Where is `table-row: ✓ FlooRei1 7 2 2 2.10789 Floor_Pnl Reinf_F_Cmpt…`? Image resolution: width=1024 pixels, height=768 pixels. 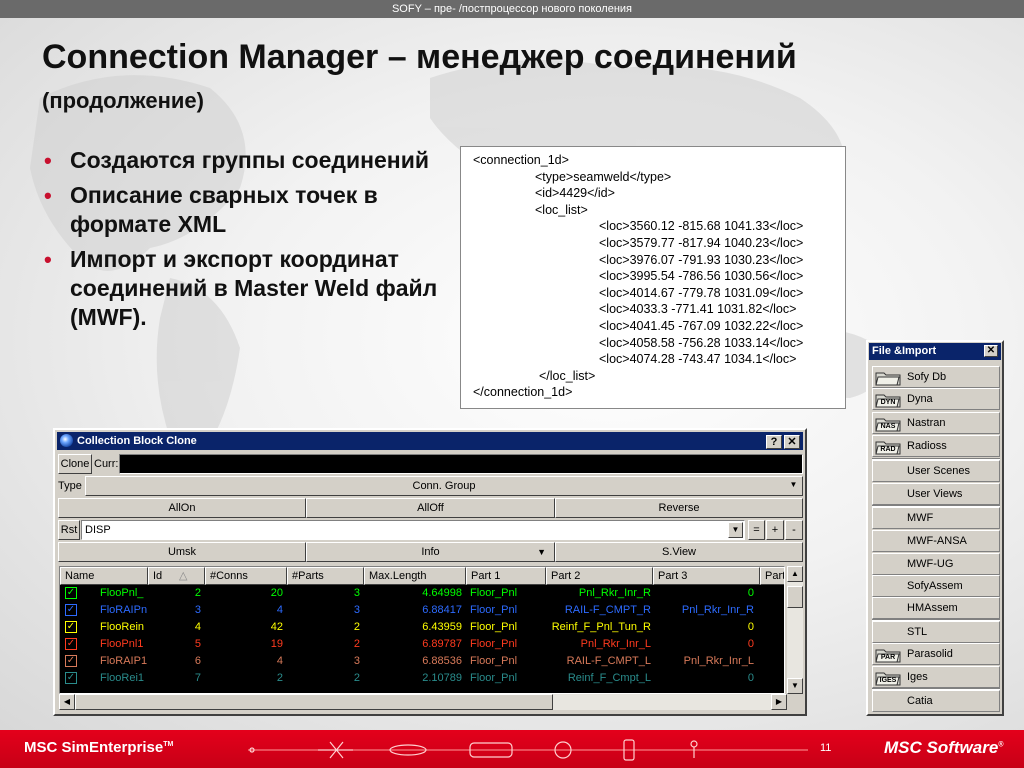 table-row: ✓ FlooRei1 7 2 2 2.10789 Floor_Pnl Reinf_F_Cmpt… is located at coordinates (422, 678).